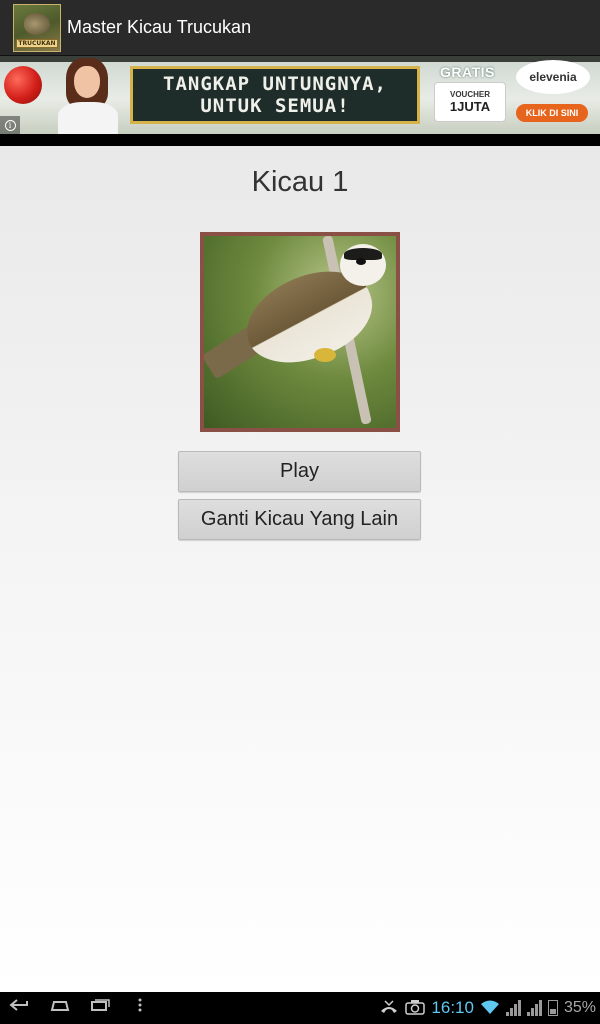  I want to click on ad-headline-line1: TANGKAP UNTUNGNYA,, so click(275, 84).